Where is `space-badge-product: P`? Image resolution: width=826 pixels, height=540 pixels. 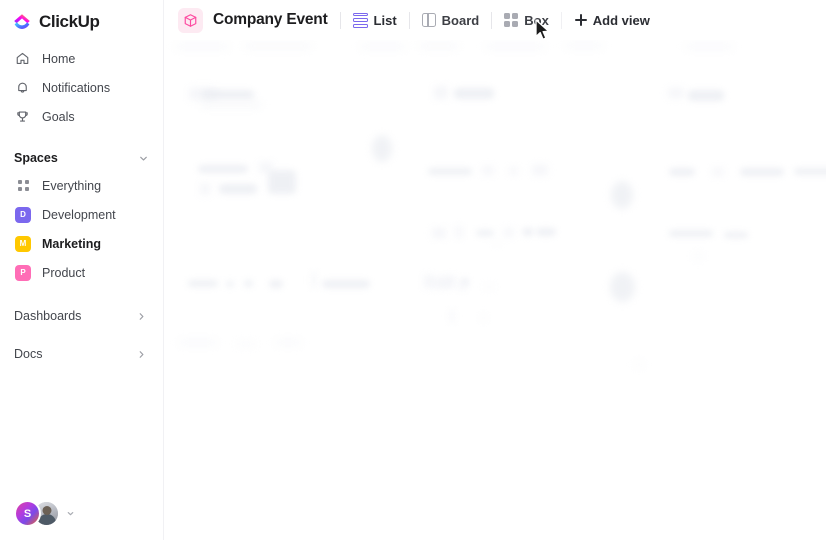
space-badge-product: P is located at coordinates (23, 272).